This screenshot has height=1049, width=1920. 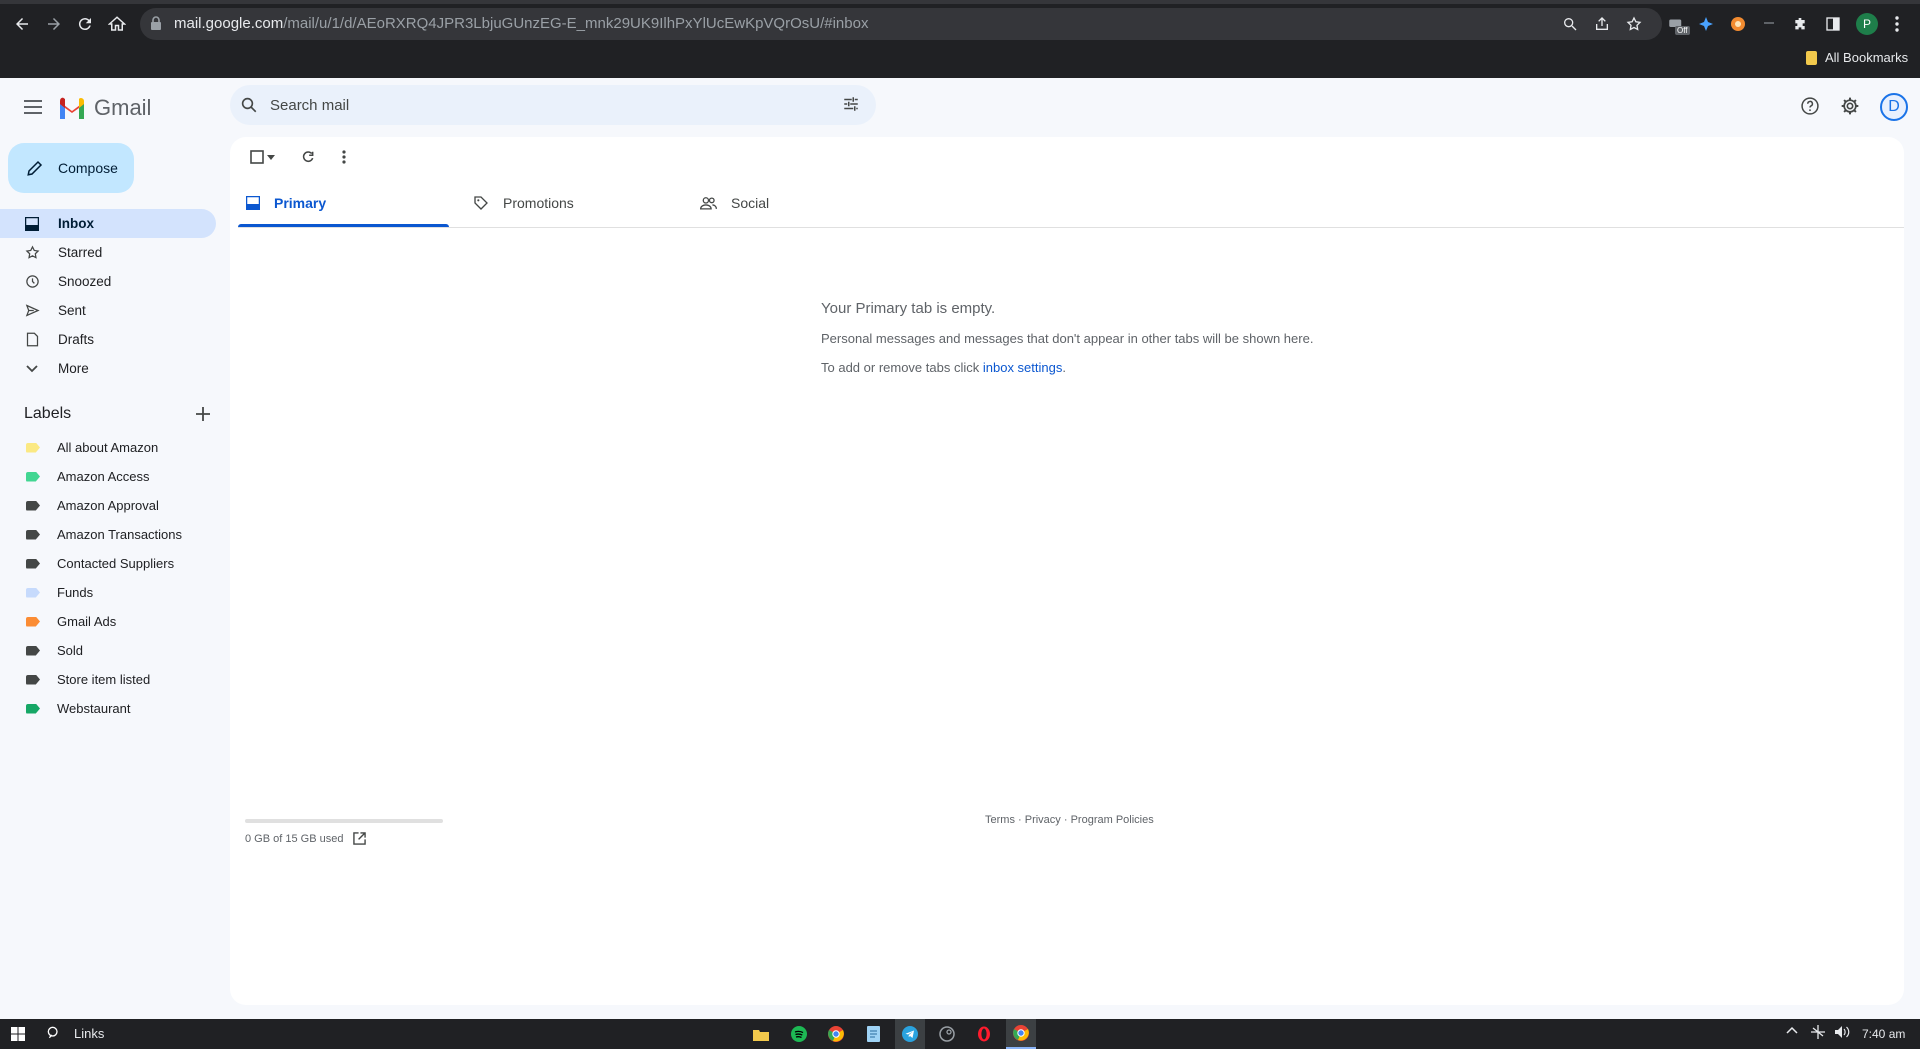 What do you see at coordinates (108, 476) in the screenshot?
I see `label-item-amazon-access: Amazon Access` at bounding box center [108, 476].